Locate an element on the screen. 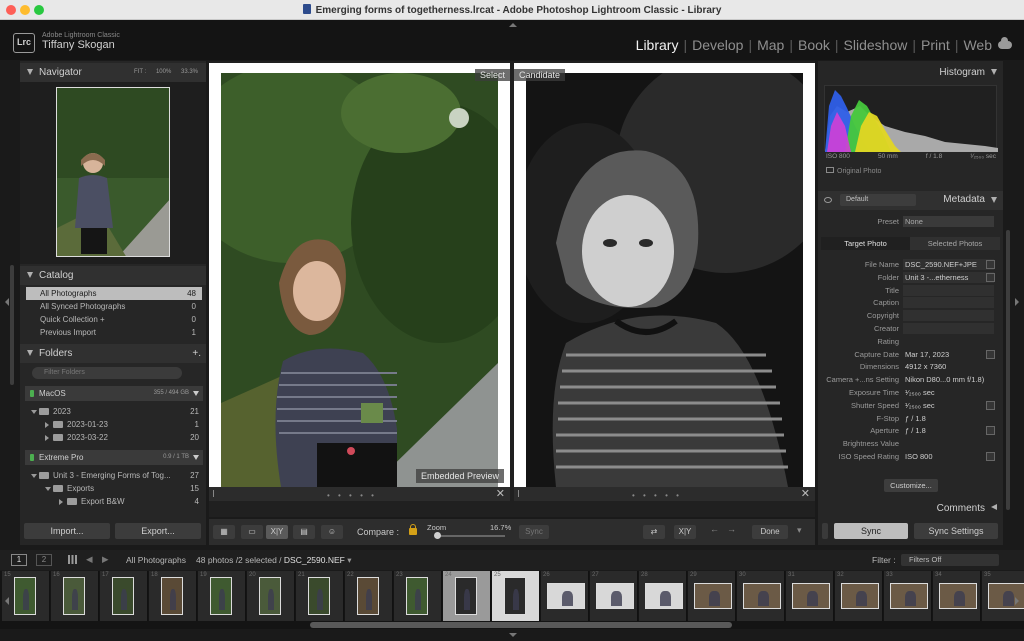 The image size is (1024, 641). right-panel-scrollbar is located at coordinates (1008, 370).